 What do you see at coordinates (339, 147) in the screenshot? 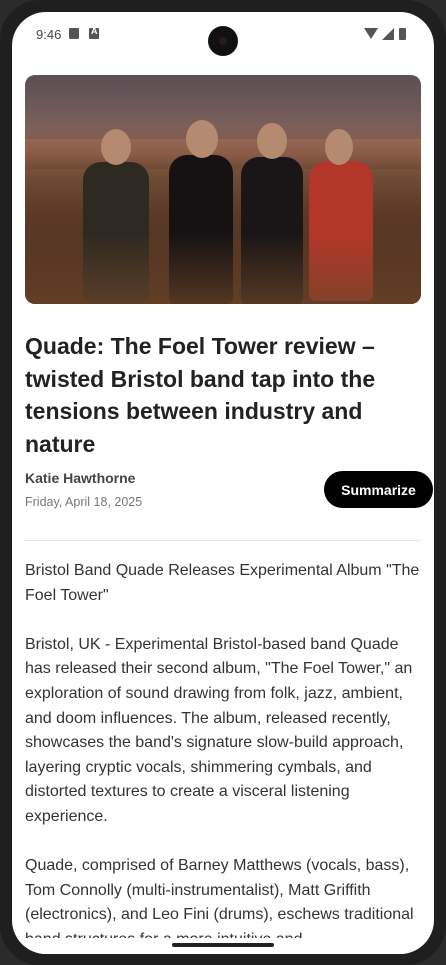
I see `band-member-4-head` at bounding box center [339, 147].